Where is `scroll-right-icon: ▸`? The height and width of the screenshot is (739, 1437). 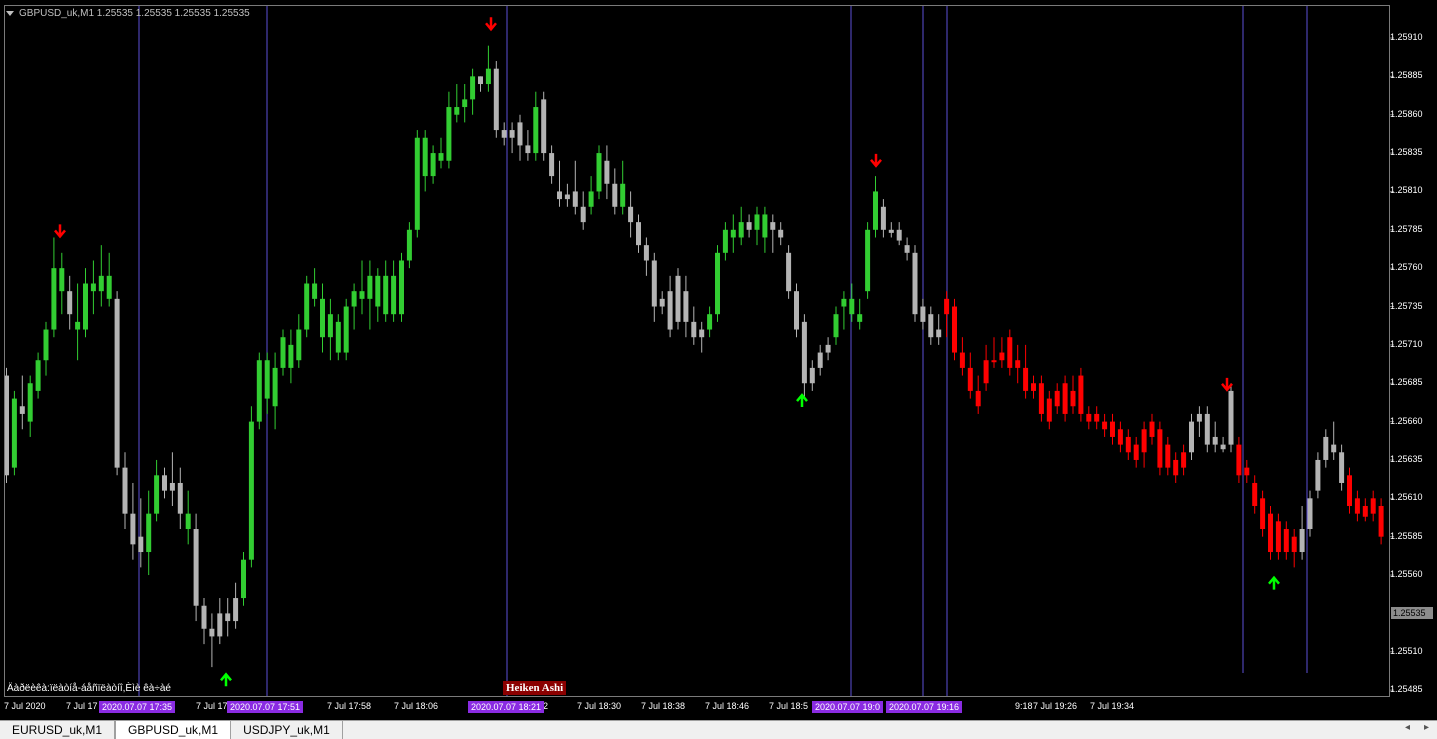 scroll-right-icon: ▸ is located at coordinates (1426, 727).